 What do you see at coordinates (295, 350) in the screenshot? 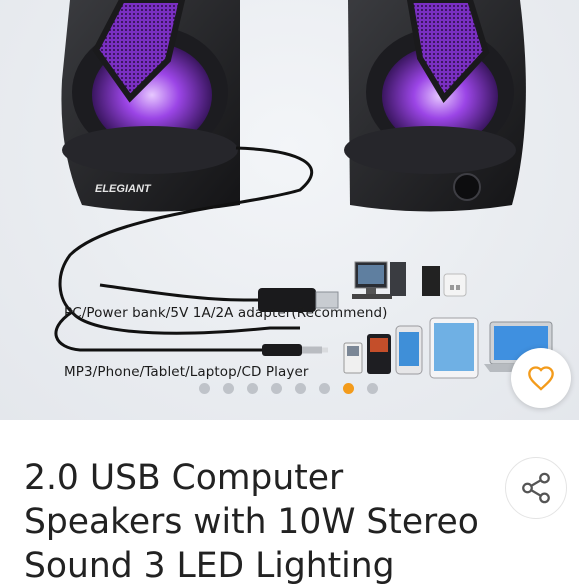
I see `audio-jack` at bounding box center [295, 350].